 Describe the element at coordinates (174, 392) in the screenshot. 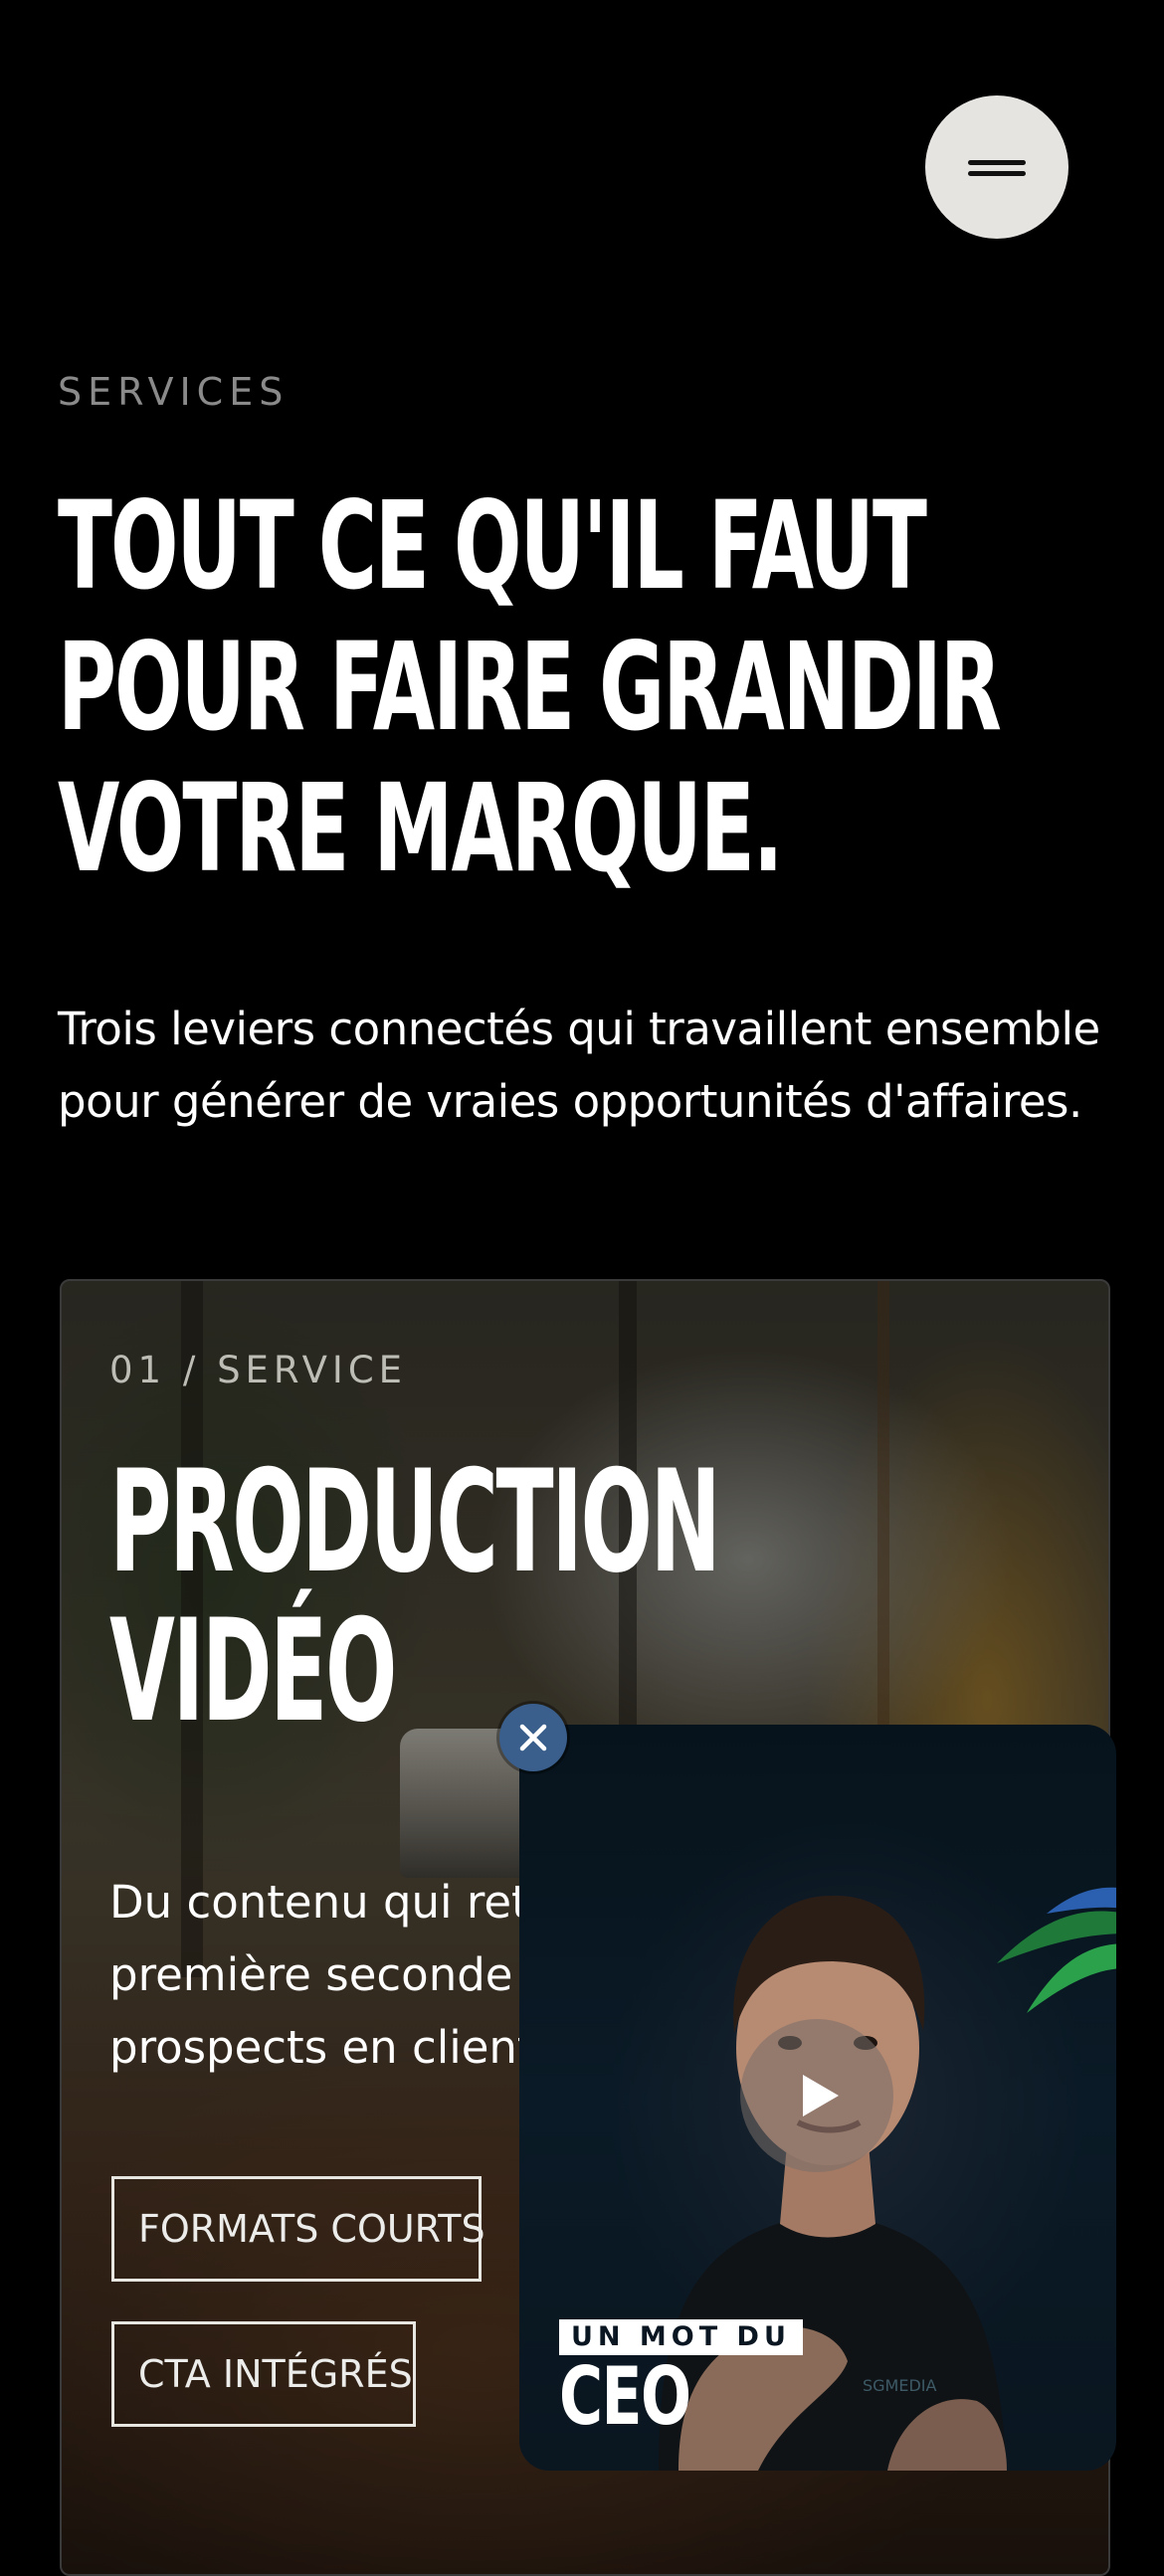

I see `section-eyebrow: SERVICES` at that location.